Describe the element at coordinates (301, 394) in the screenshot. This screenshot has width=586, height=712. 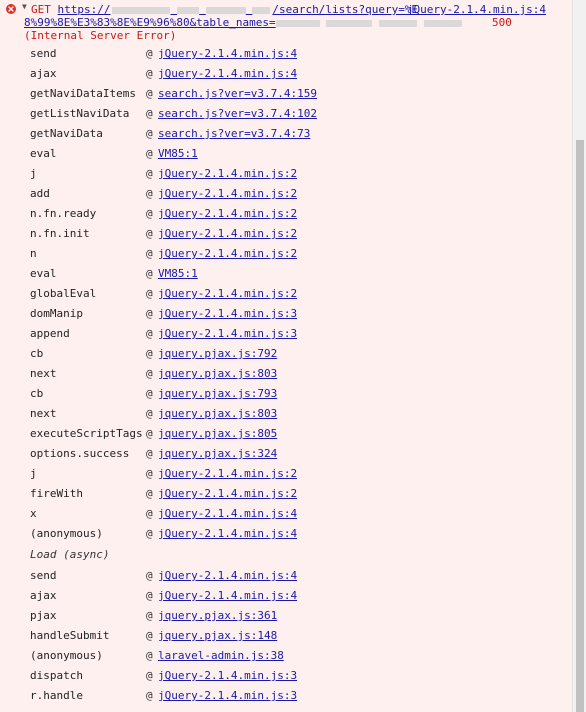
I see `stack-frame: cb @ jquery.pjax.js:793` at that location.